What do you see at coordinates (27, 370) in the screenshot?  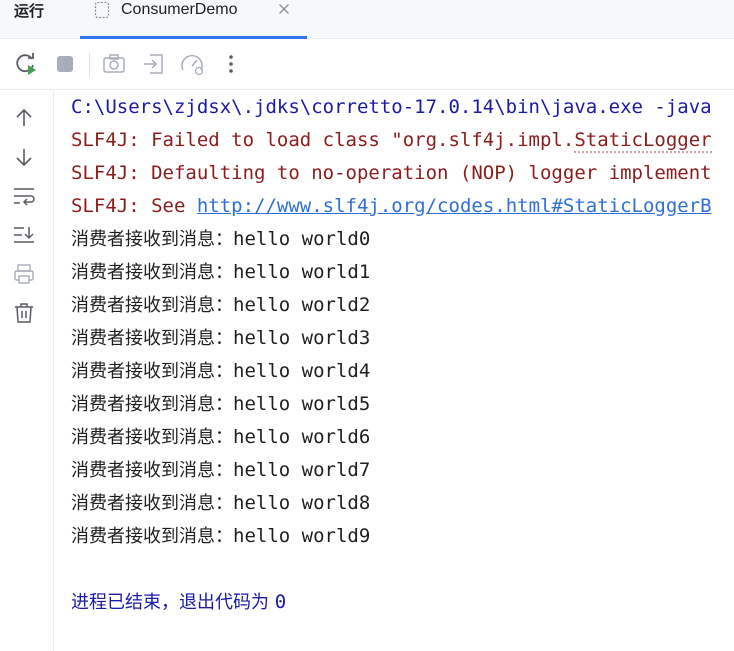 I see `console-sidebar` at bounding box center [27, 370].